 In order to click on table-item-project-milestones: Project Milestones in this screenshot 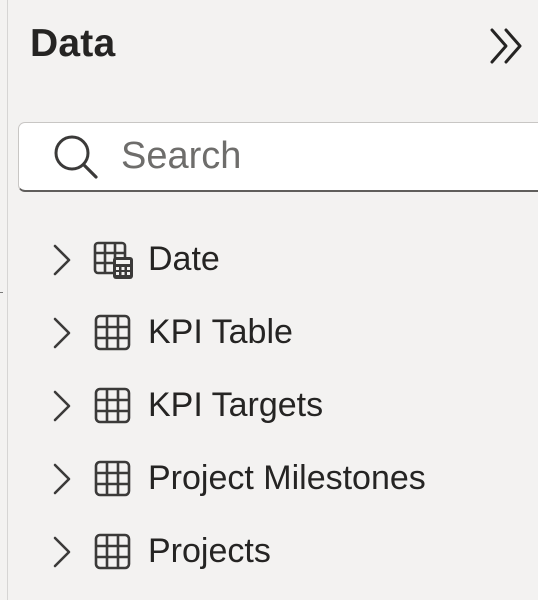, I will do `click(269, 478)`.